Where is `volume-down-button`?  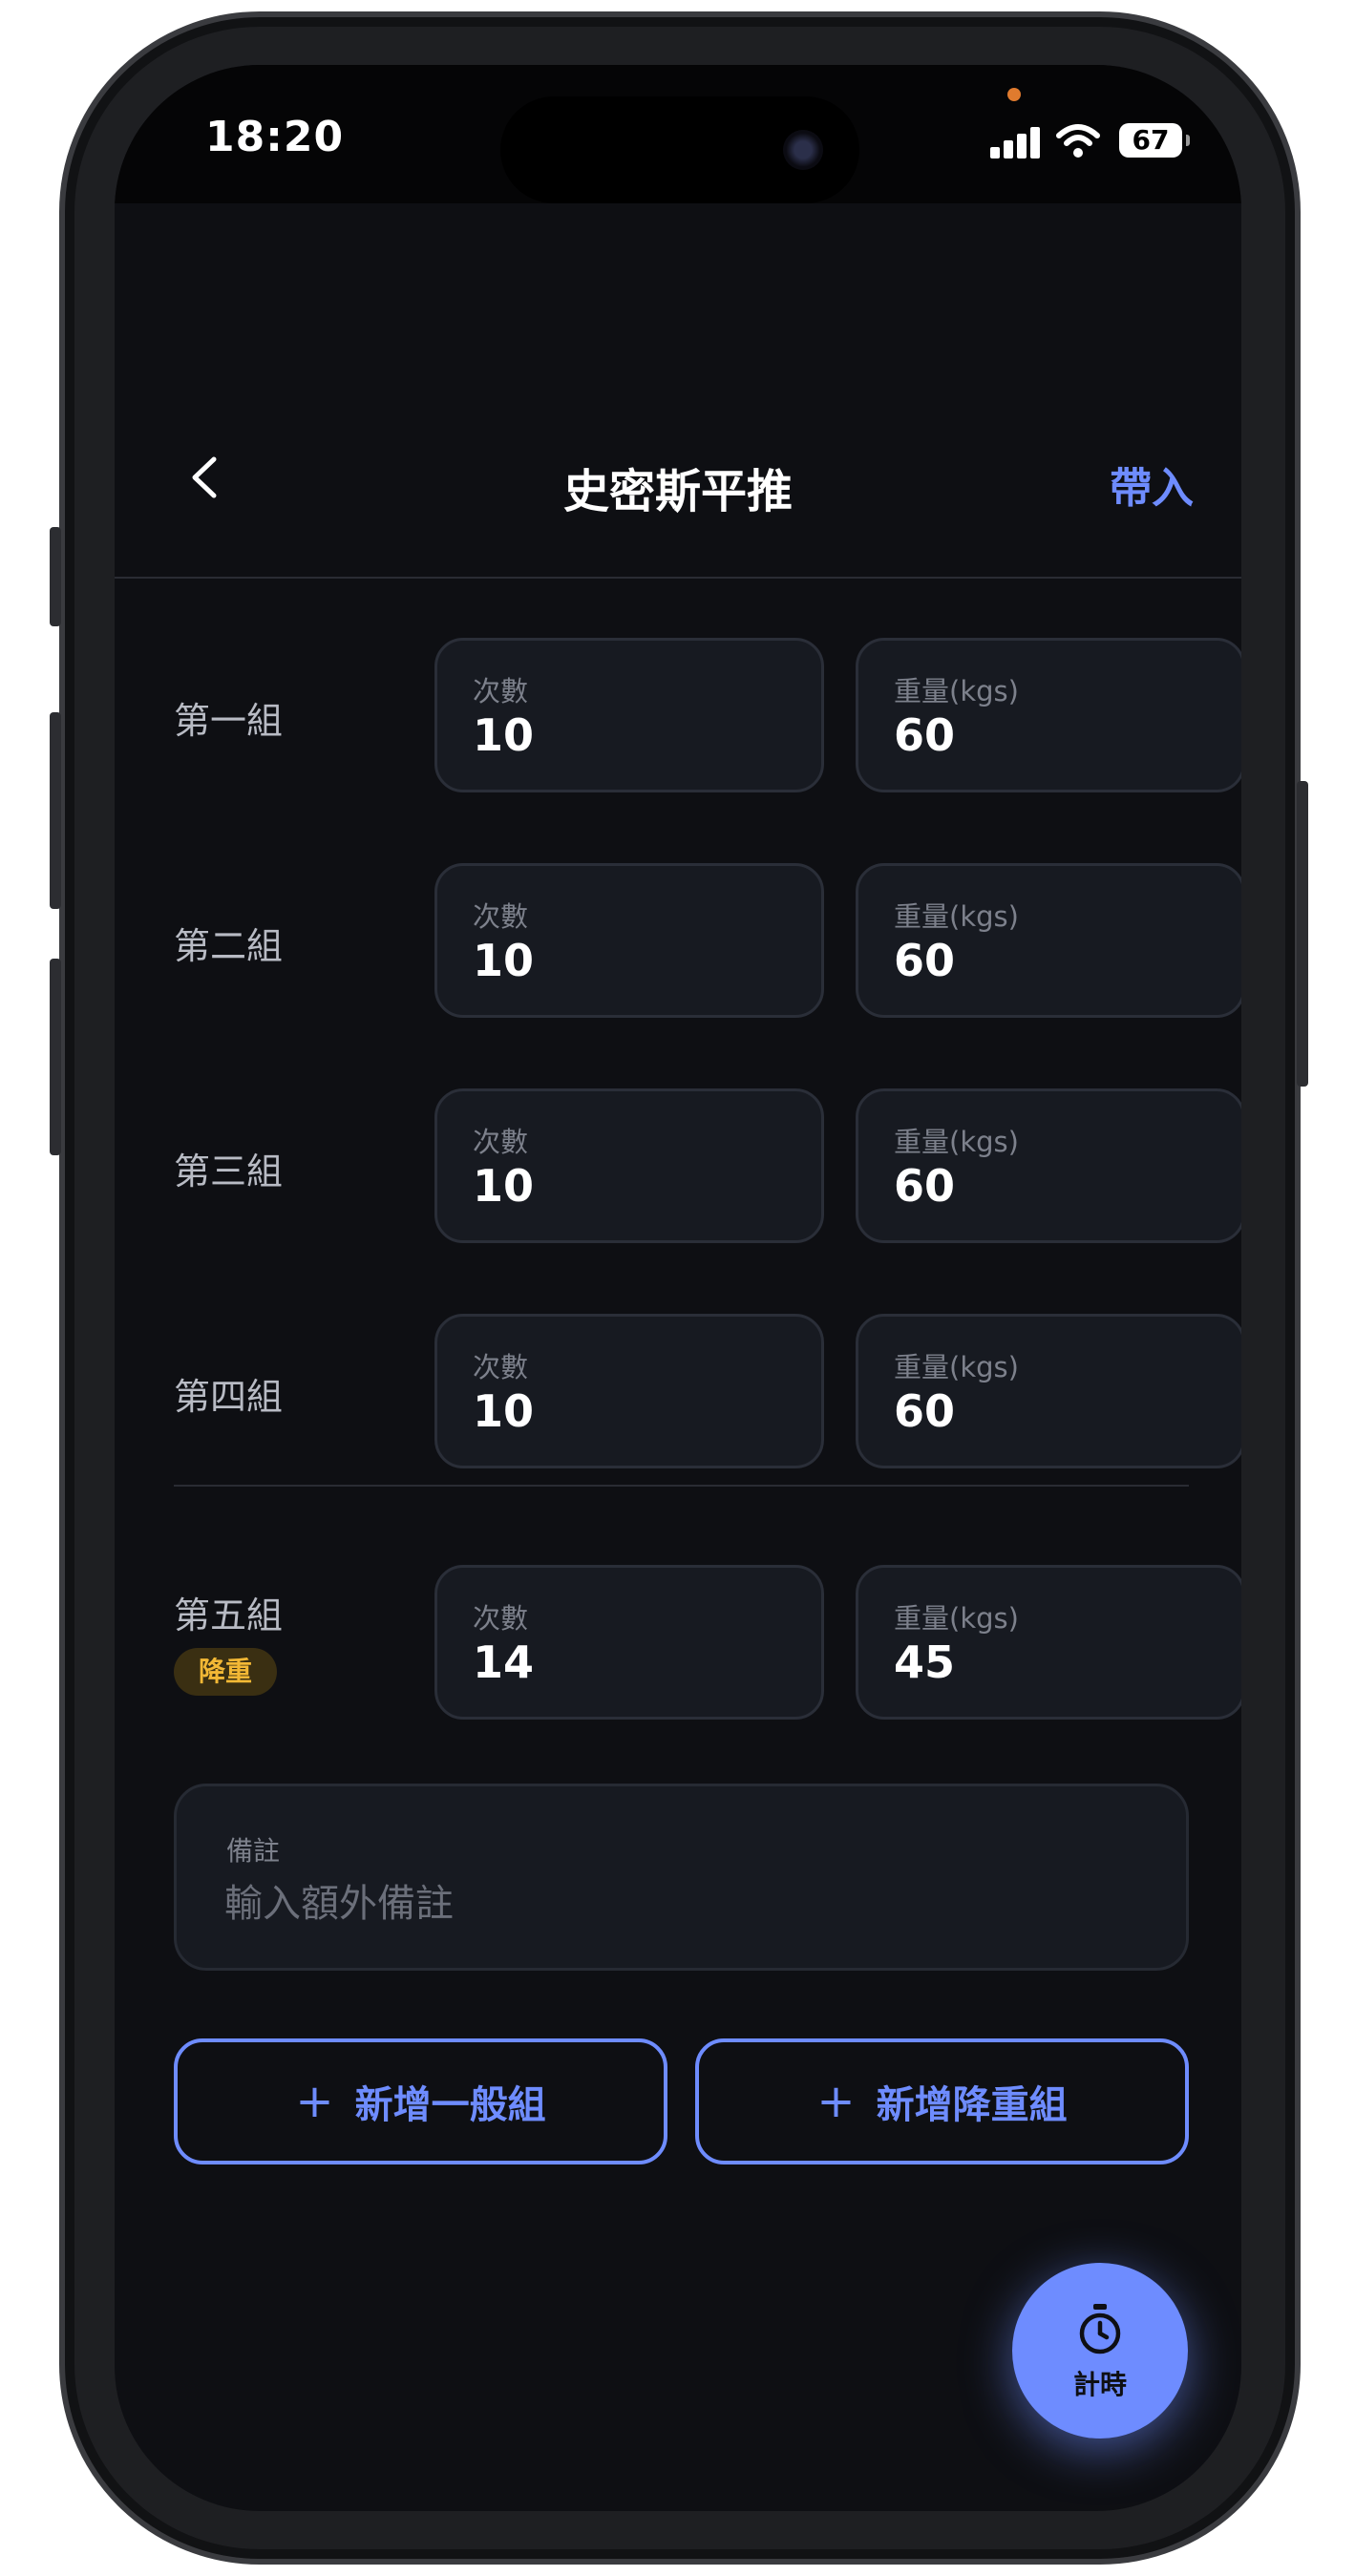
volume-down-button is located at coordinates (55, 1057).